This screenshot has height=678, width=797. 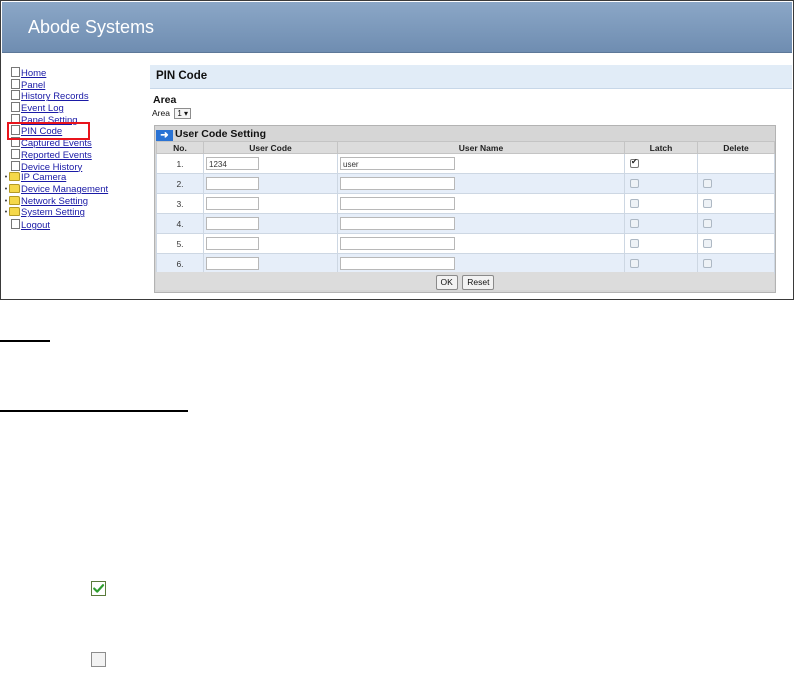 What do you see at coordinates (478, 282) in the screenshot?
I see `reset-button: Reset` at bounding box center [478, 282].